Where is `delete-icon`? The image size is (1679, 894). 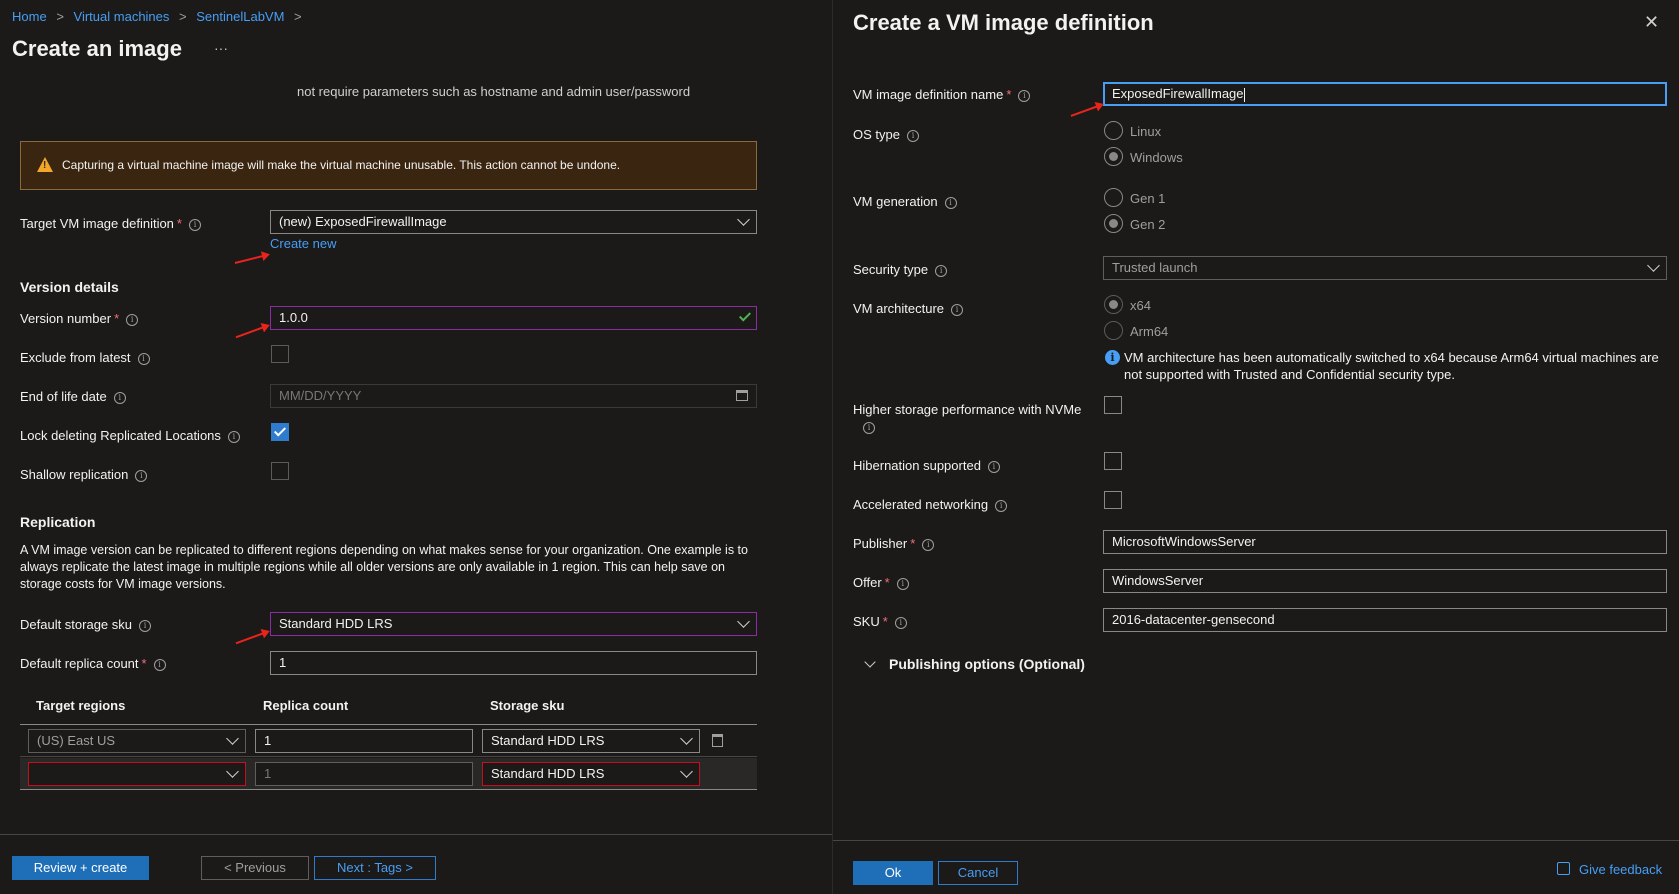 delete-icon is located at coordinates (717, 740).